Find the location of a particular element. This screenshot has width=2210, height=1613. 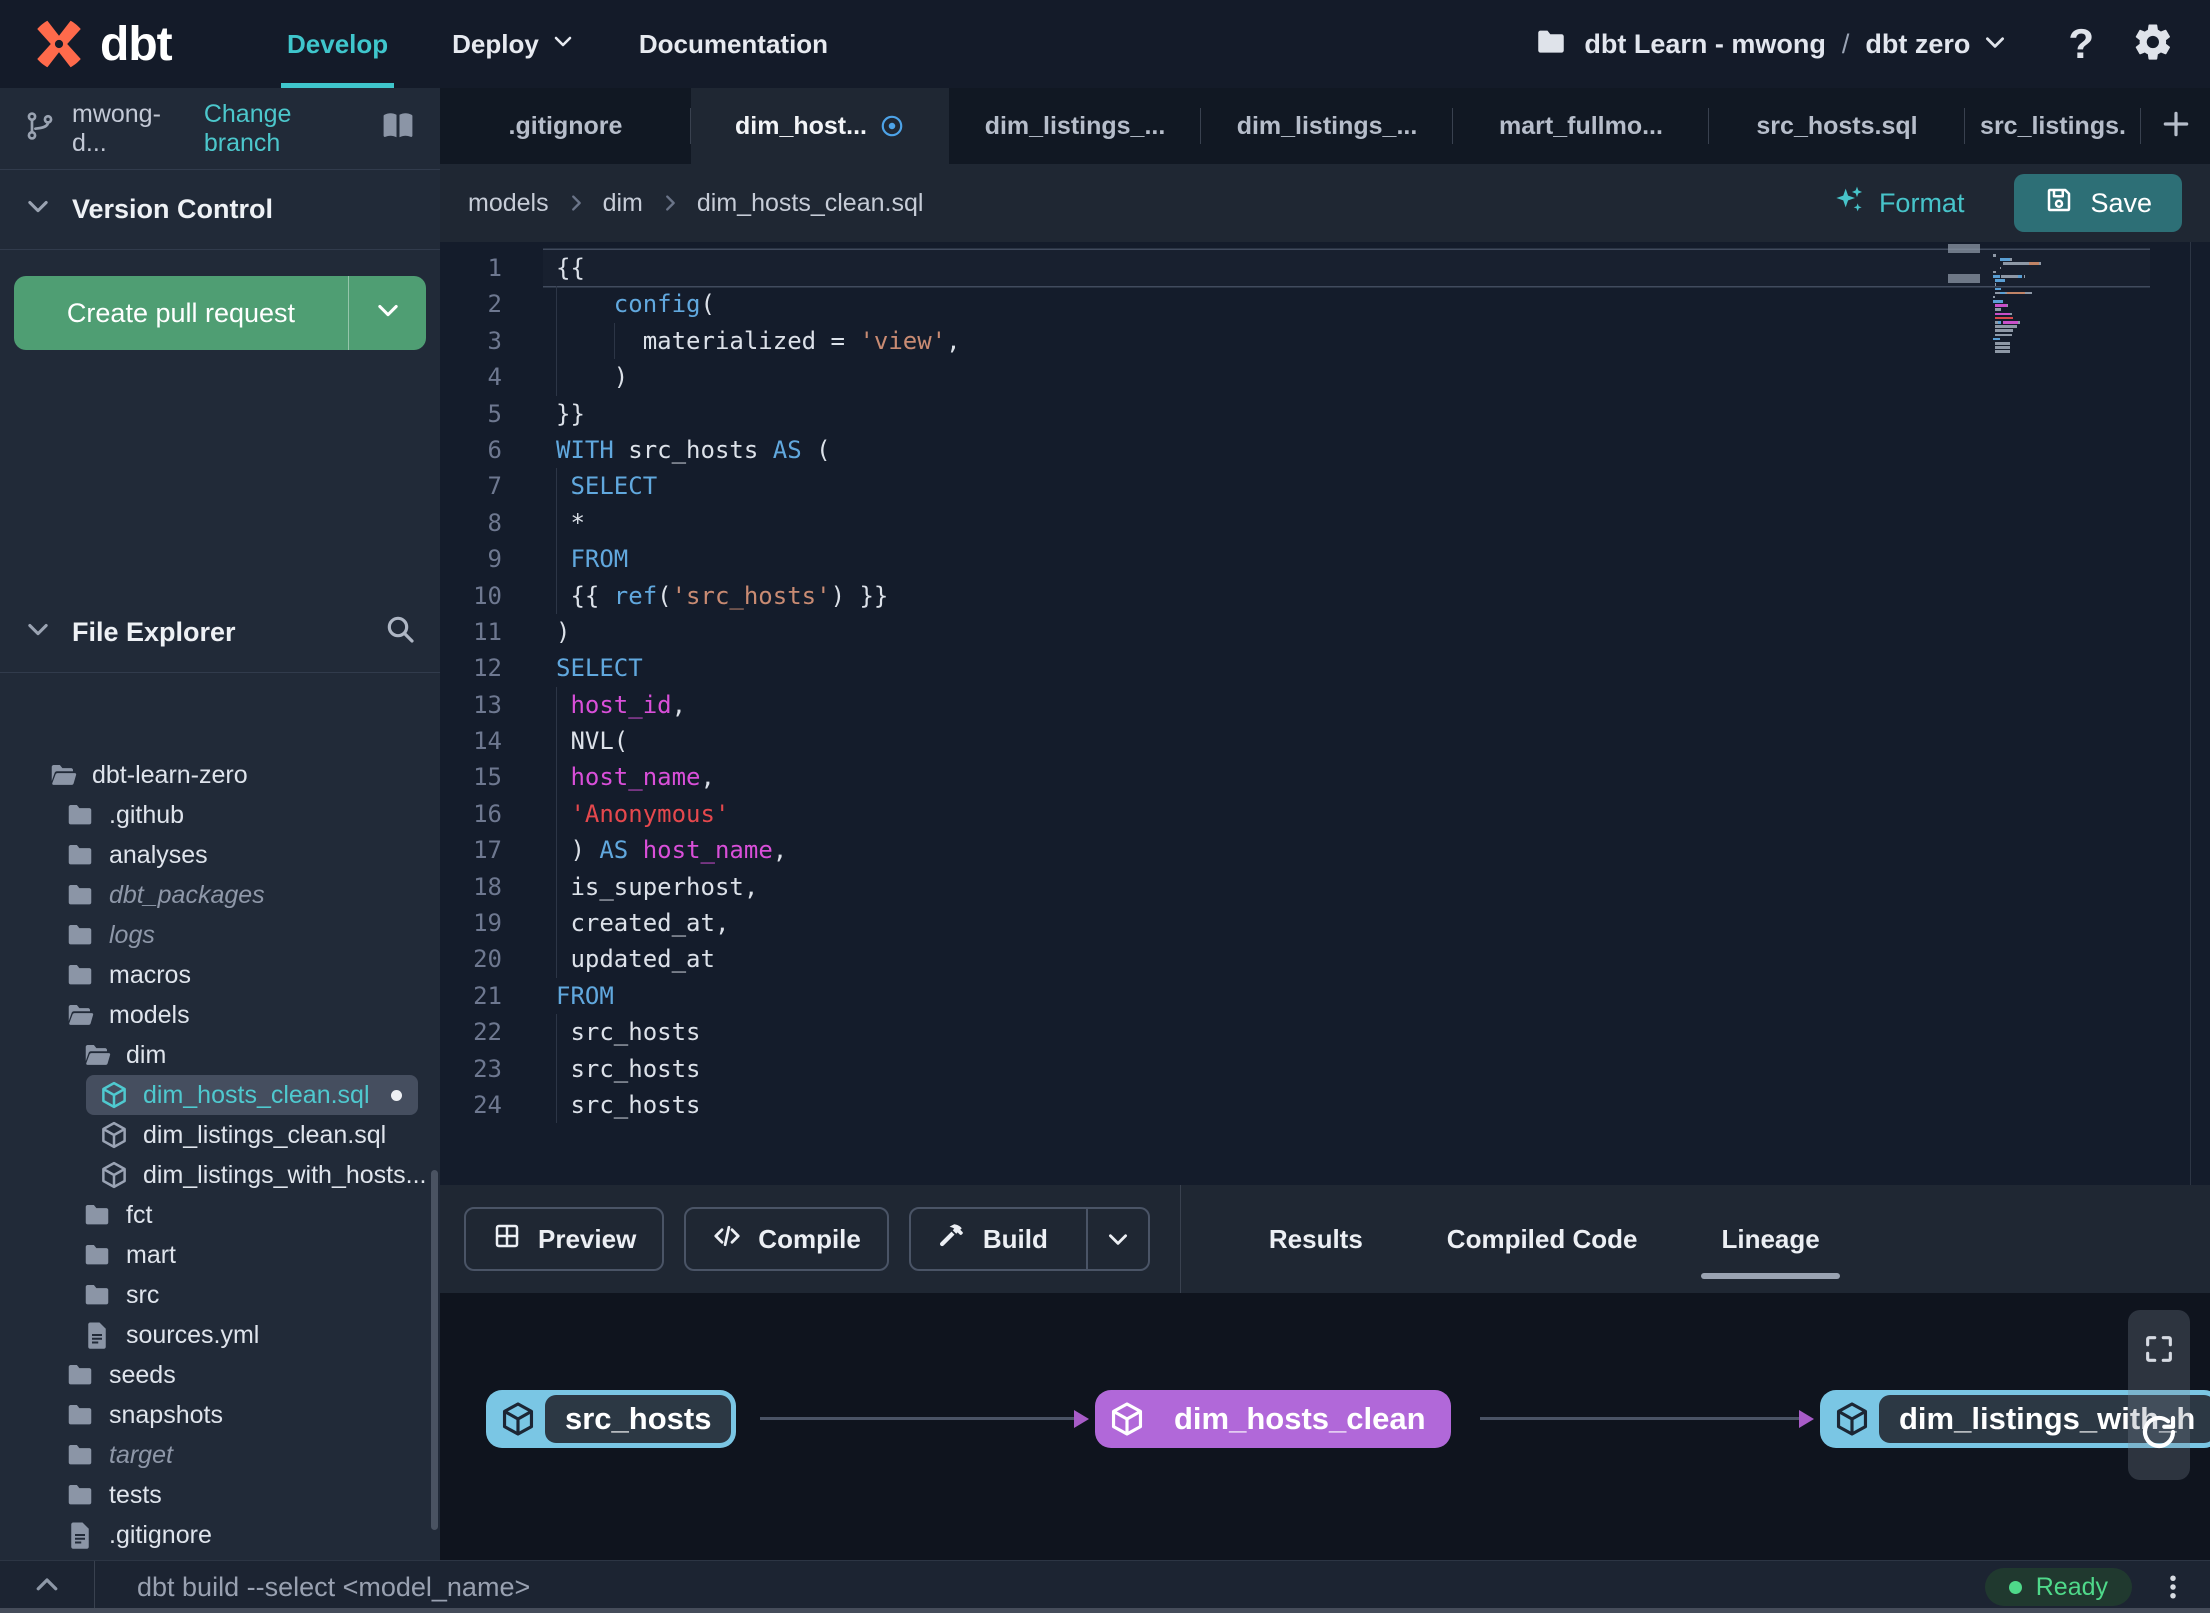

nav-deploy: Deploy is located at coordinates (513, 44).